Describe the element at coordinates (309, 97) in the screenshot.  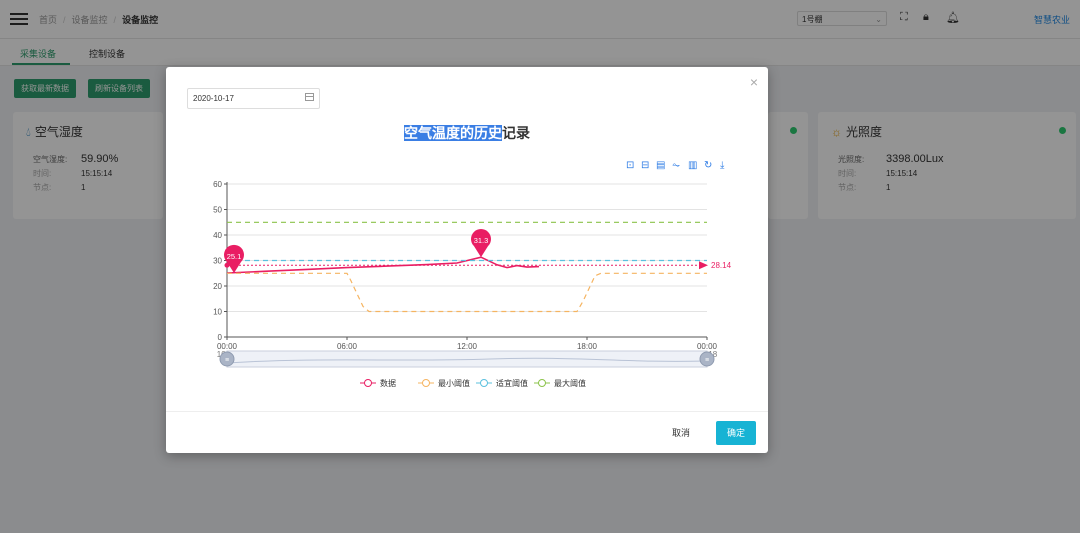
I see `calendar-icon` at that location.